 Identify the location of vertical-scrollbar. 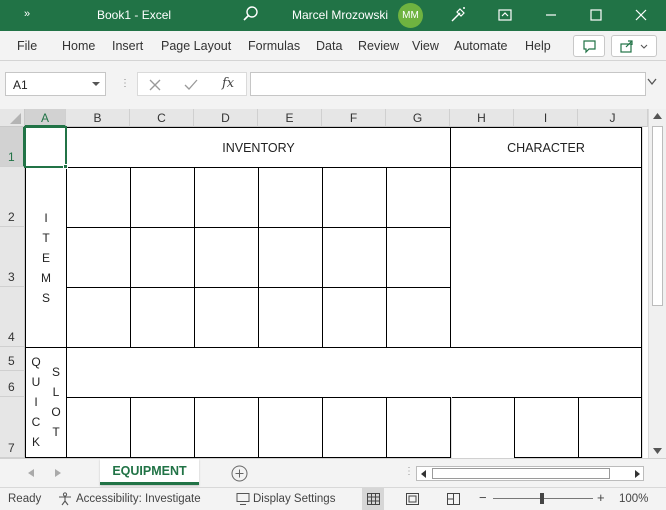
(657, 283).